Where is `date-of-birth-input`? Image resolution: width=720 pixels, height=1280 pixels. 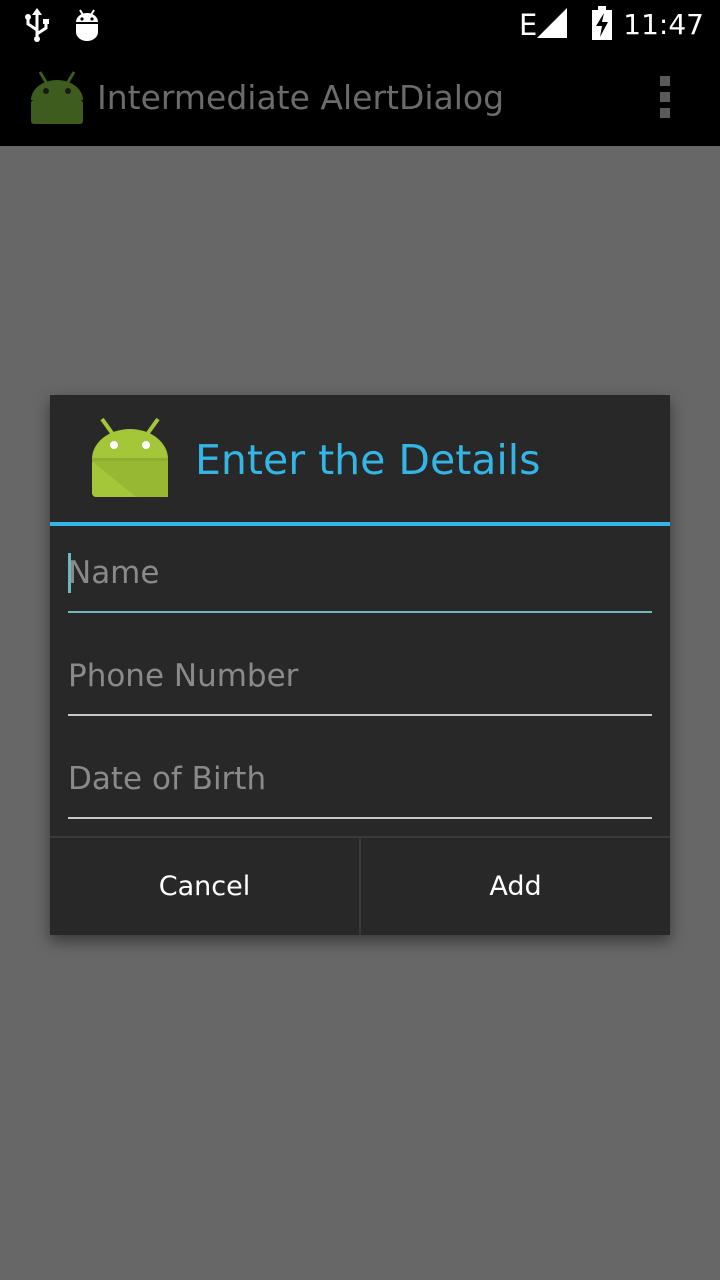
date-of-birth-input is located at coordinates (360, 779).